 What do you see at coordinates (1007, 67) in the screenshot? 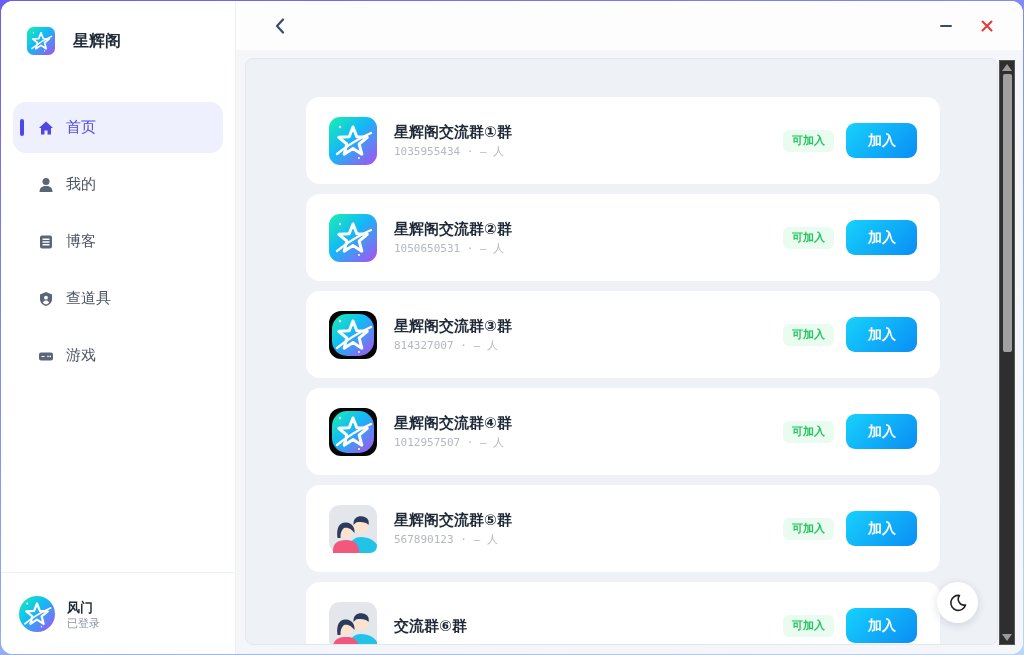
I see `scroll-up-icon` at bounding box center [1007, 67].